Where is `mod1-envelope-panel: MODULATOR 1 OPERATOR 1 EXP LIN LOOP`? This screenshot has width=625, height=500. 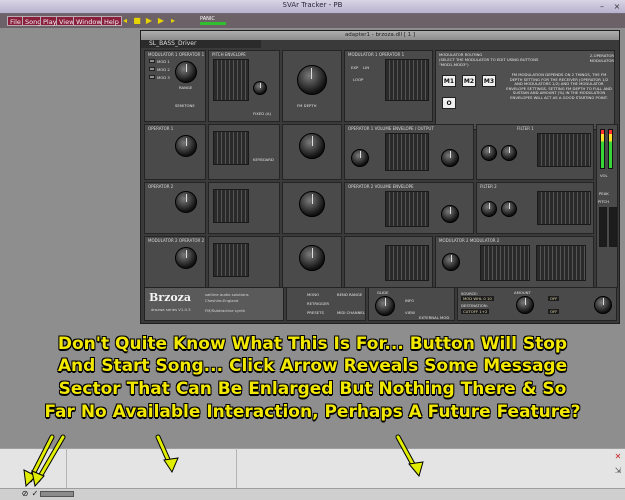 mod1-envelope-panel: MODULATOR 1 OPERATOR 1 EXP LIN LOOP is located at coordinates (388, 86).